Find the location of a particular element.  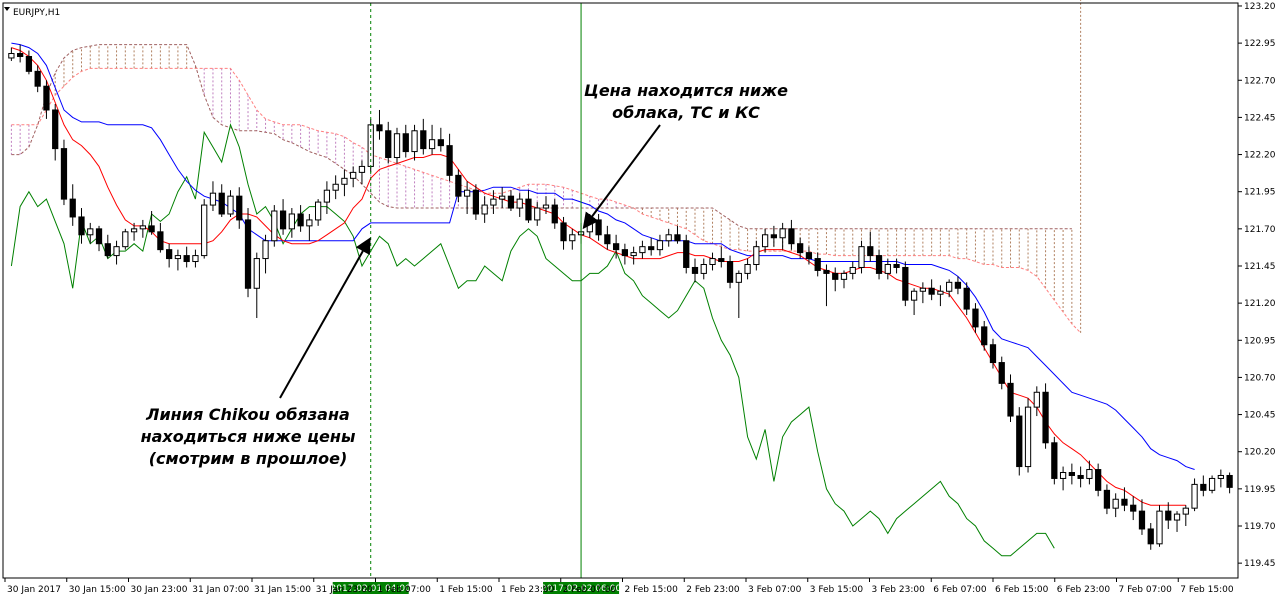

x-tick-label: 3 Feb 23:00 is located at coordinates (899, 590).